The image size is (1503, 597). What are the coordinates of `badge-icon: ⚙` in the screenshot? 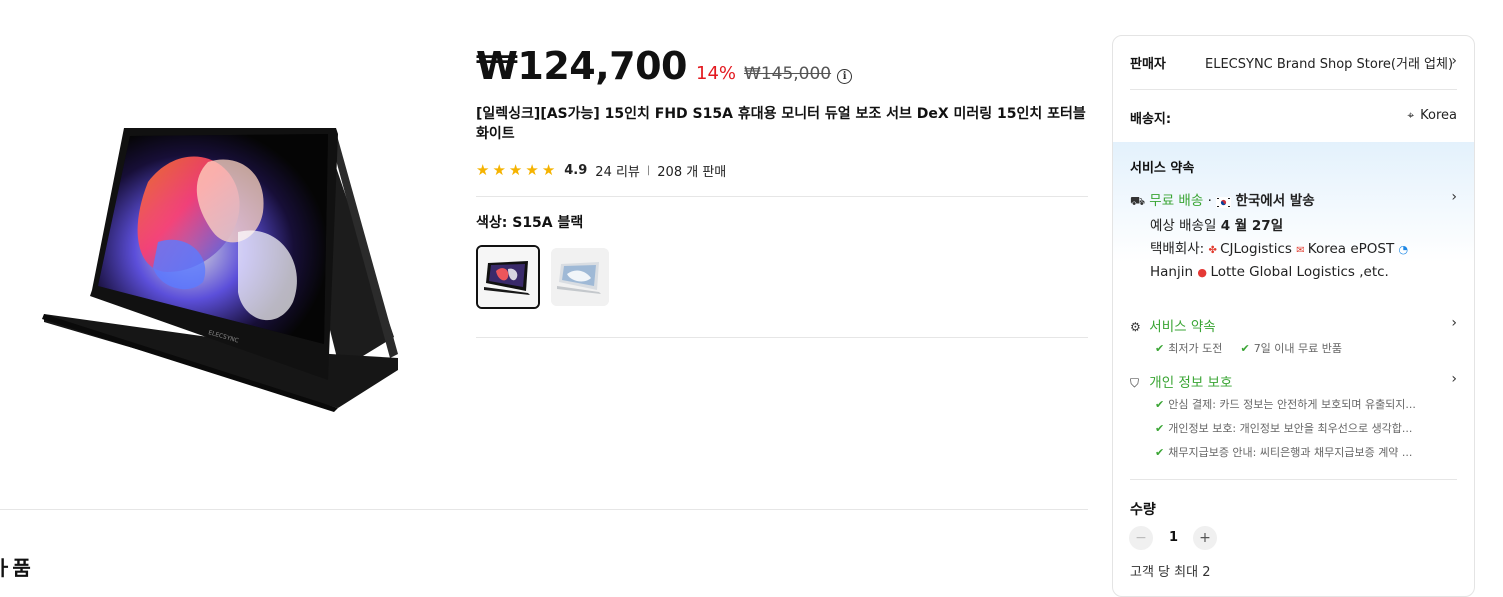 It's located at (1135, 327).